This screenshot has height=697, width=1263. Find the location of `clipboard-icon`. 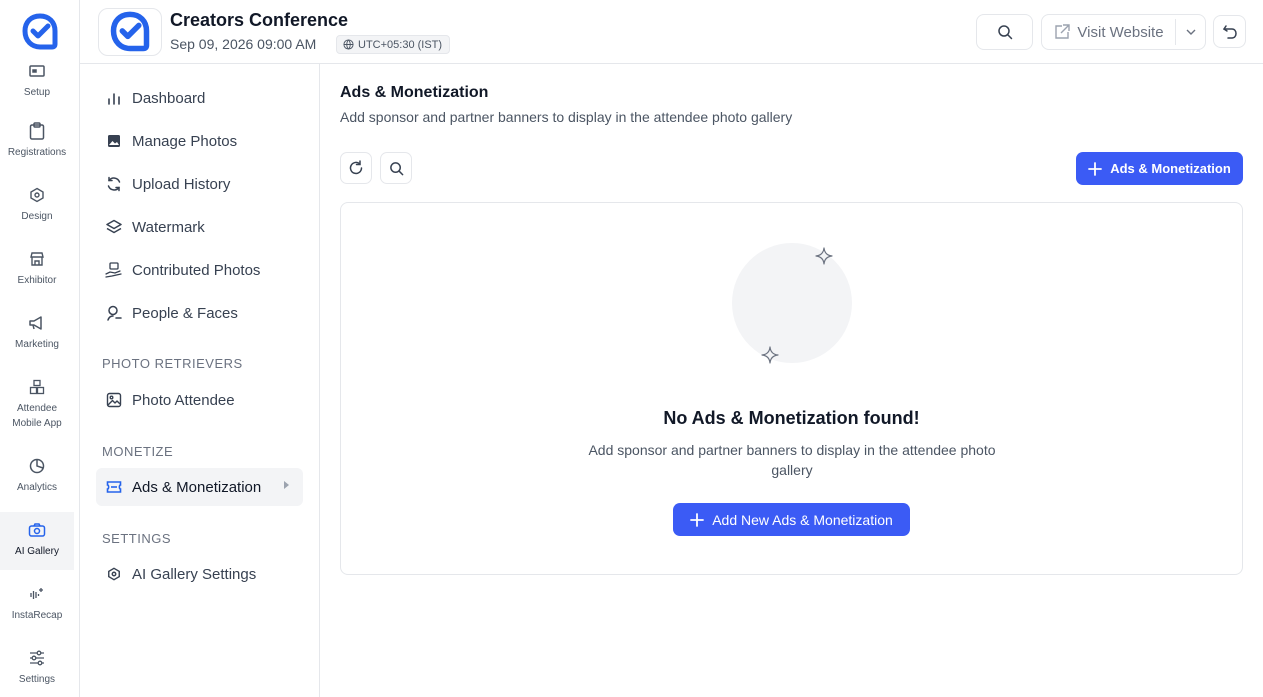

clipboard-icon is located at coordinates (37, 131).